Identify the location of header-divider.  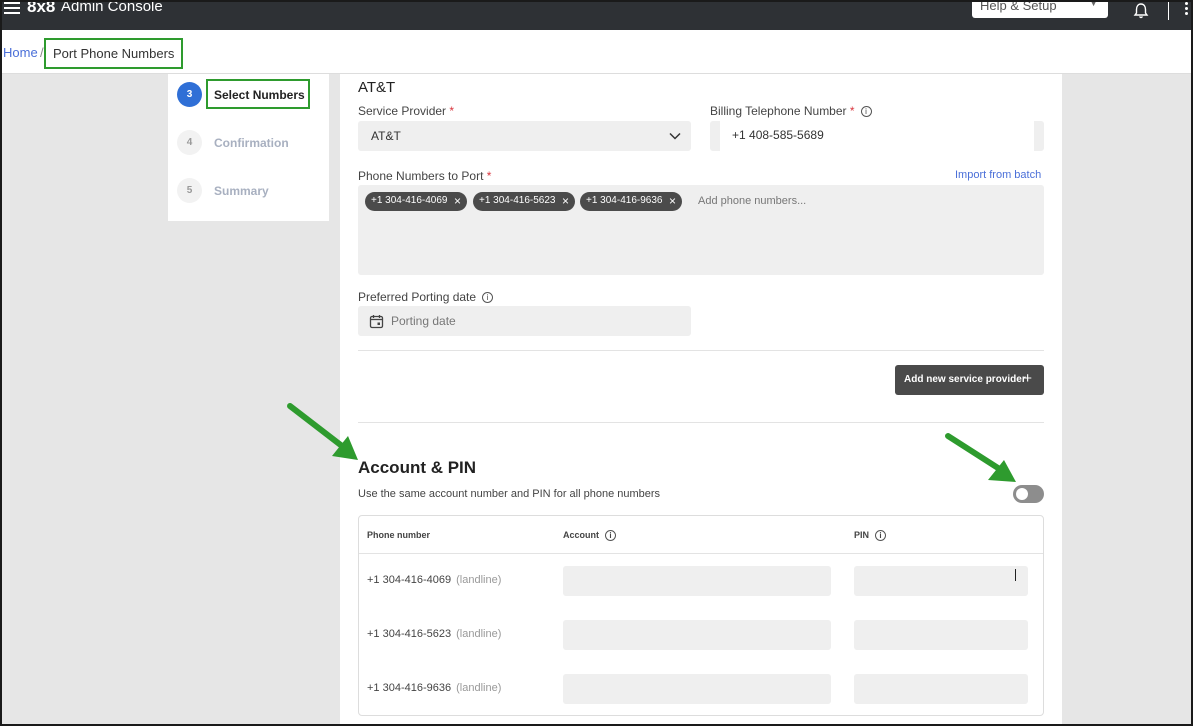
(701, 553).